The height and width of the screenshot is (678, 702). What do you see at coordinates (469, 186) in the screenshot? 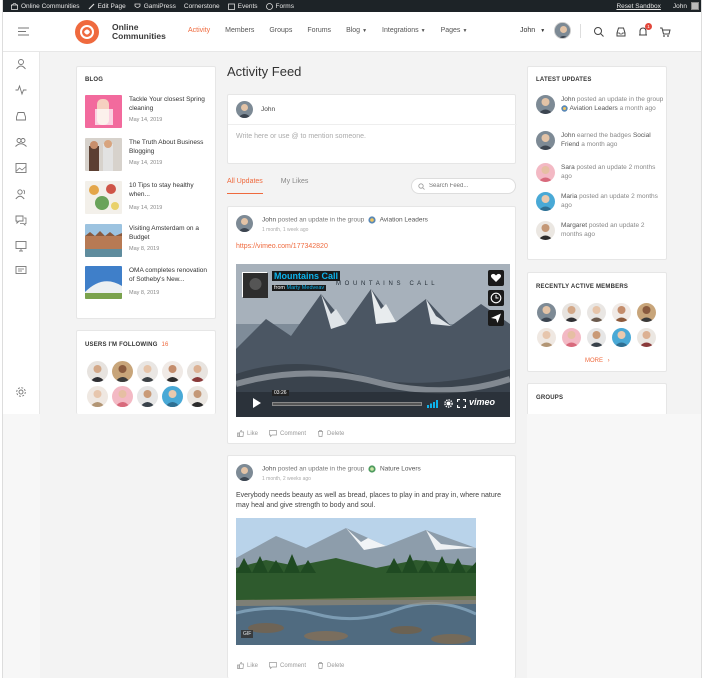
I see `search-input` at bounding box center [469, 186].